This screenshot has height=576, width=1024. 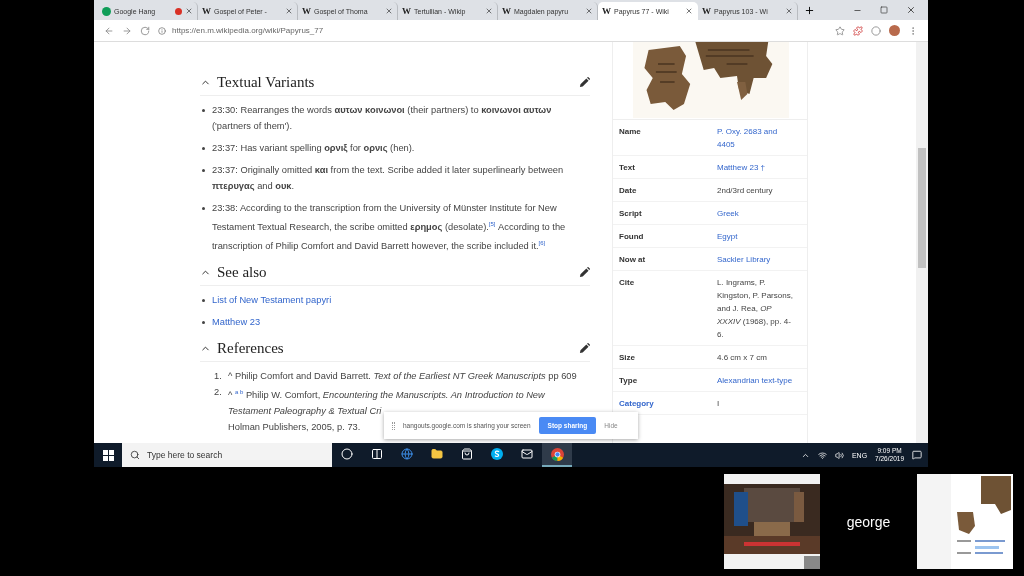 I want to click on back-icon, so click(x=109, y=30).